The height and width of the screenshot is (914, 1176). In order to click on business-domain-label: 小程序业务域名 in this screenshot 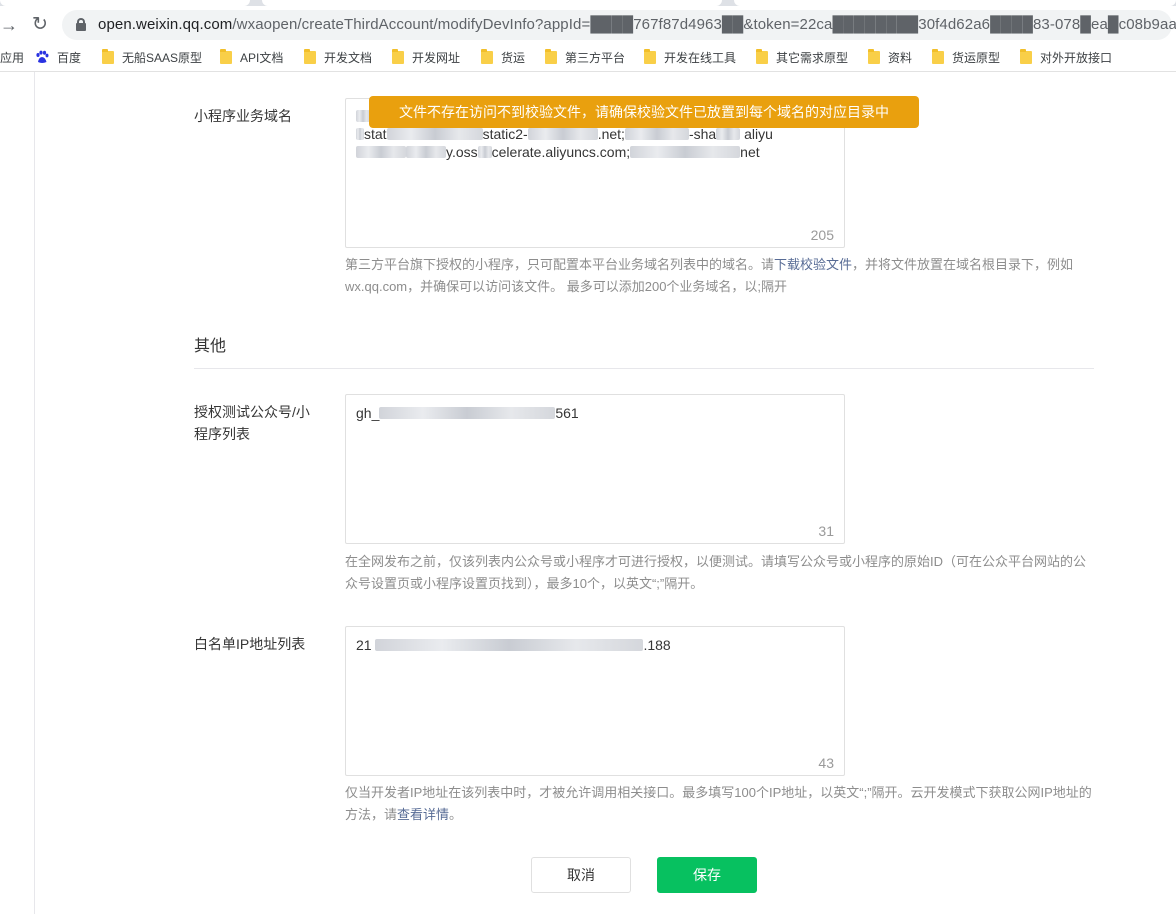, I will do `click(243, 116)`.